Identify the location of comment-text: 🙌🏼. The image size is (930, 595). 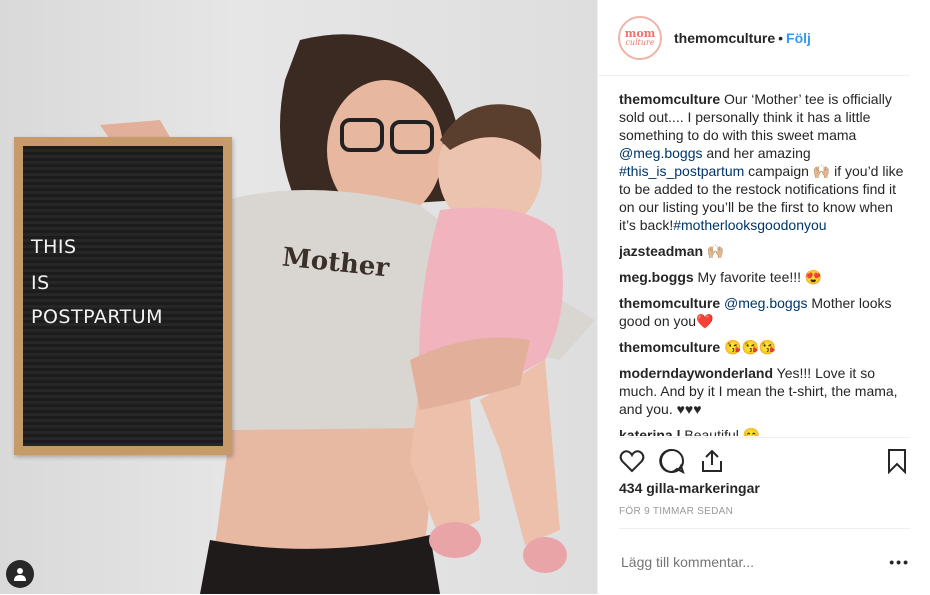
(714, 251).